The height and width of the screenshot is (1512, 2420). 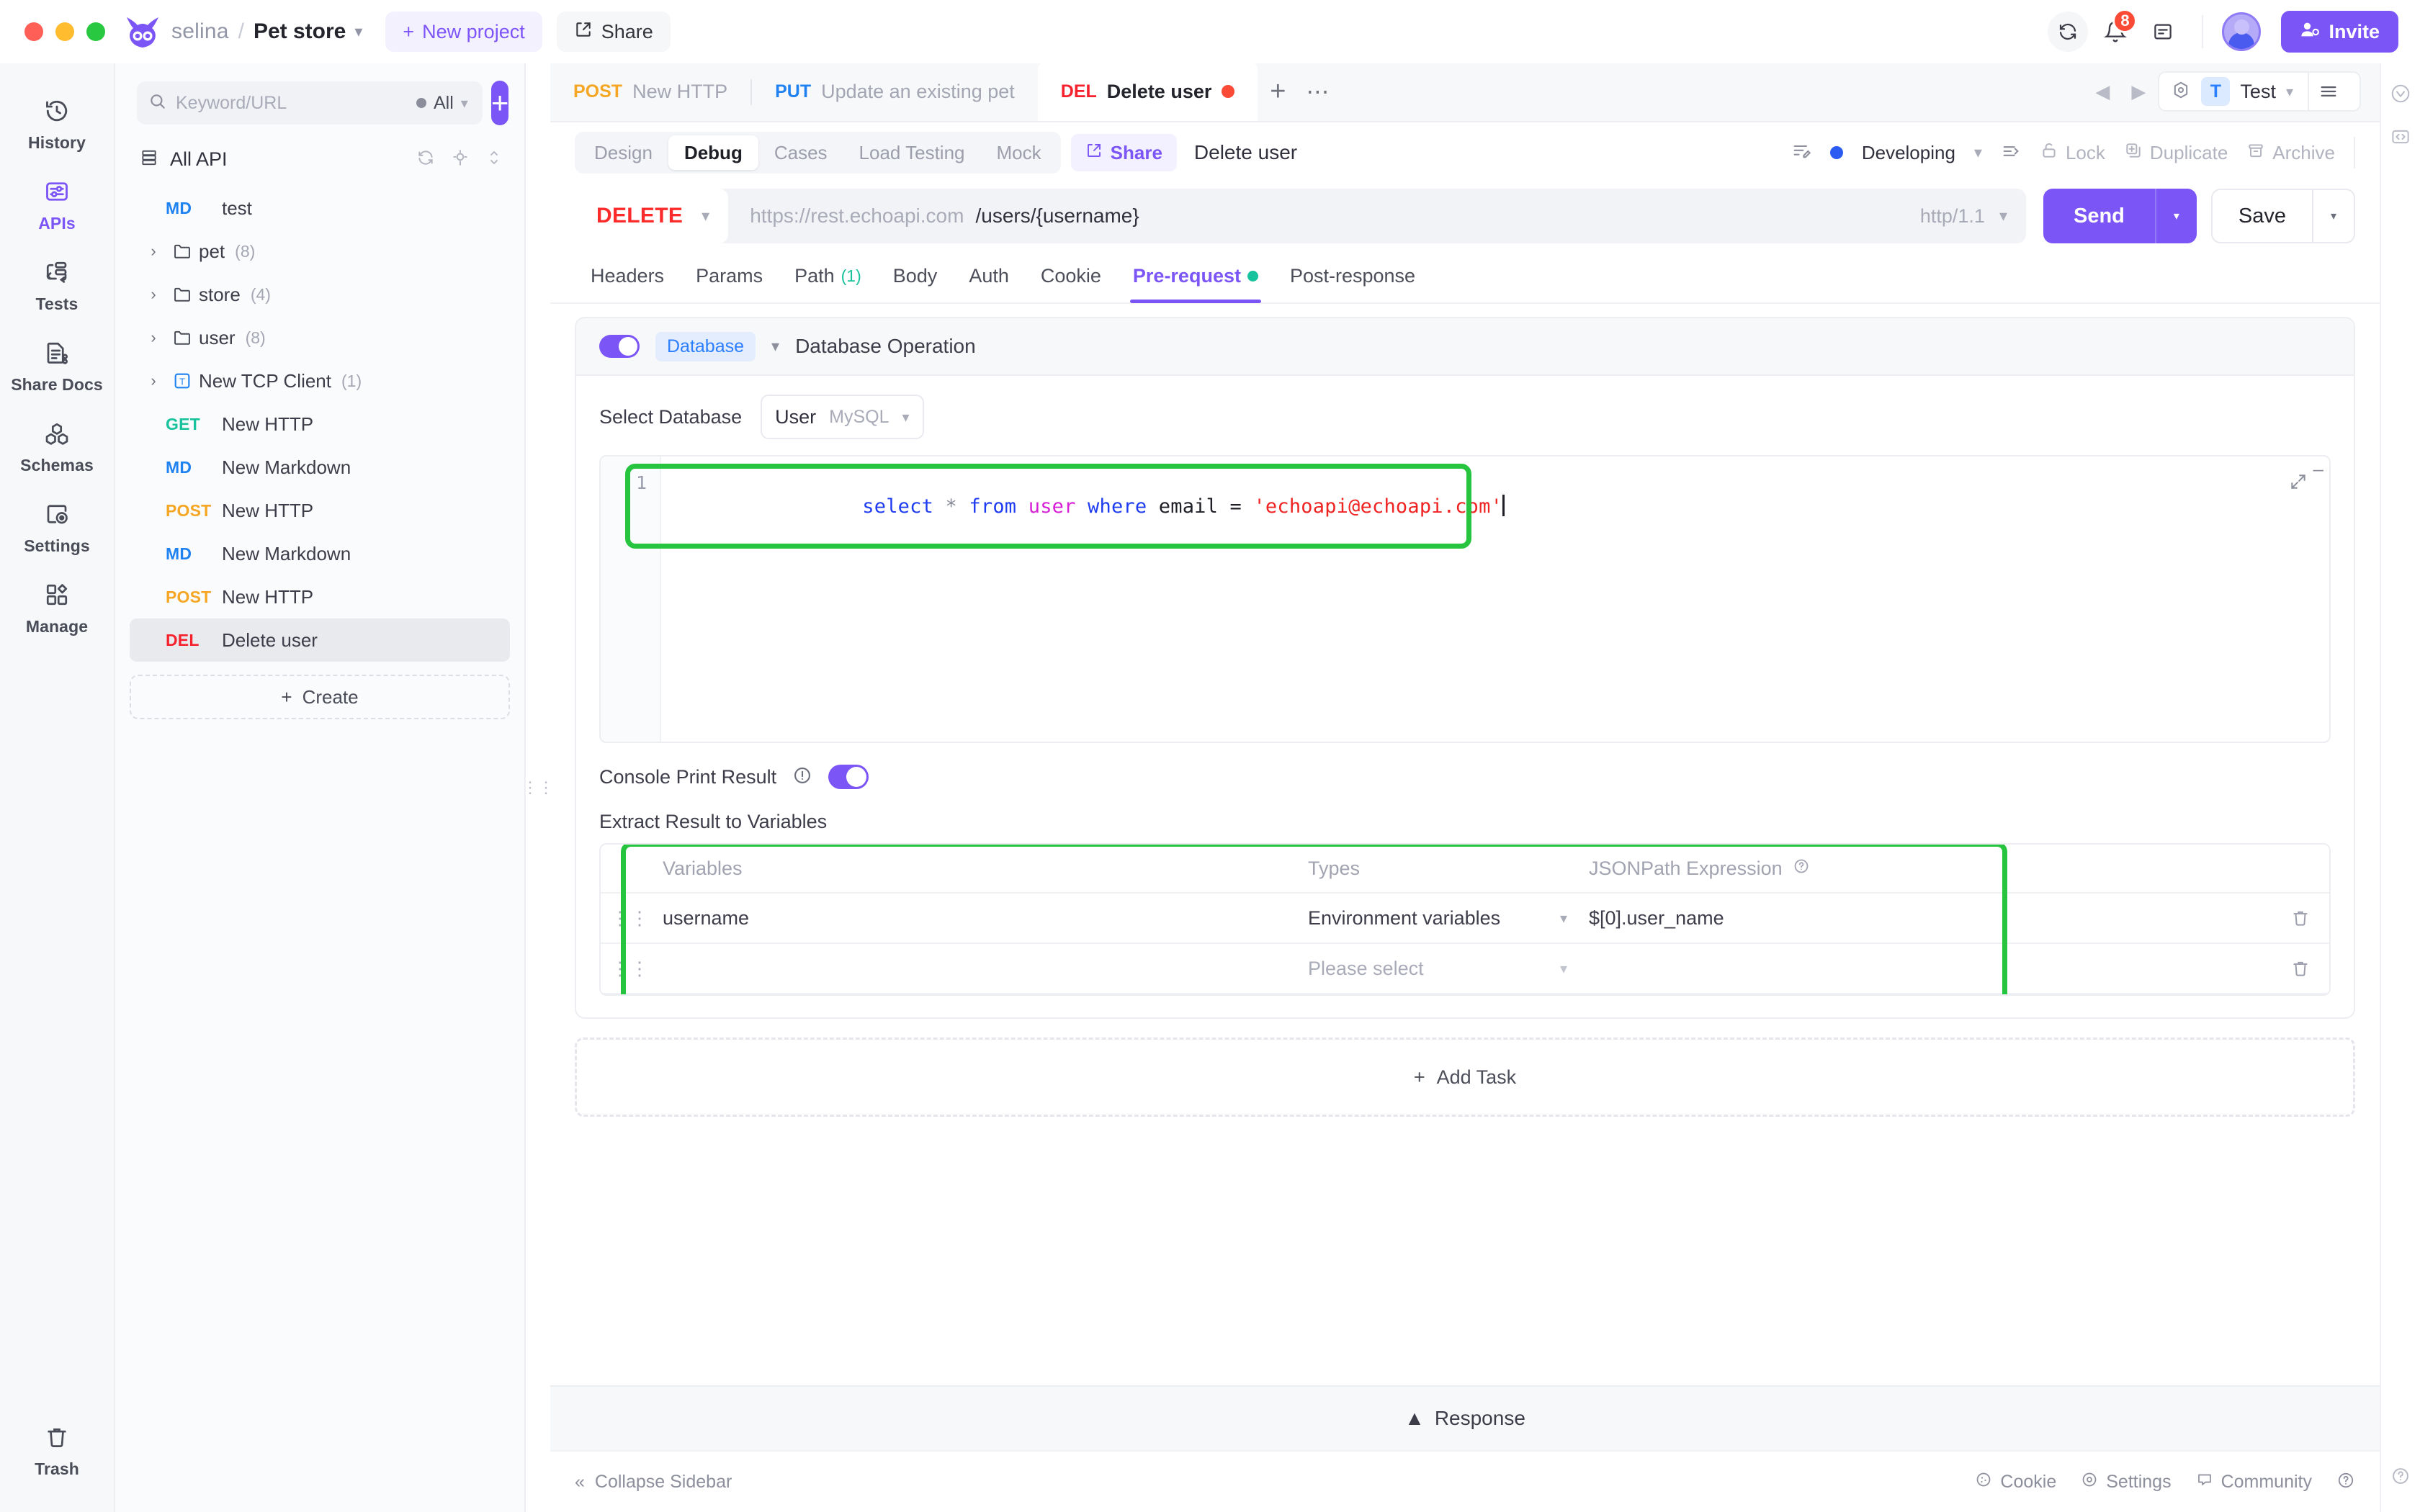 What do you see at coordinates (64, 31) in the screenshot?
I see `minimize-window-button` at bounding box center [64, 31].